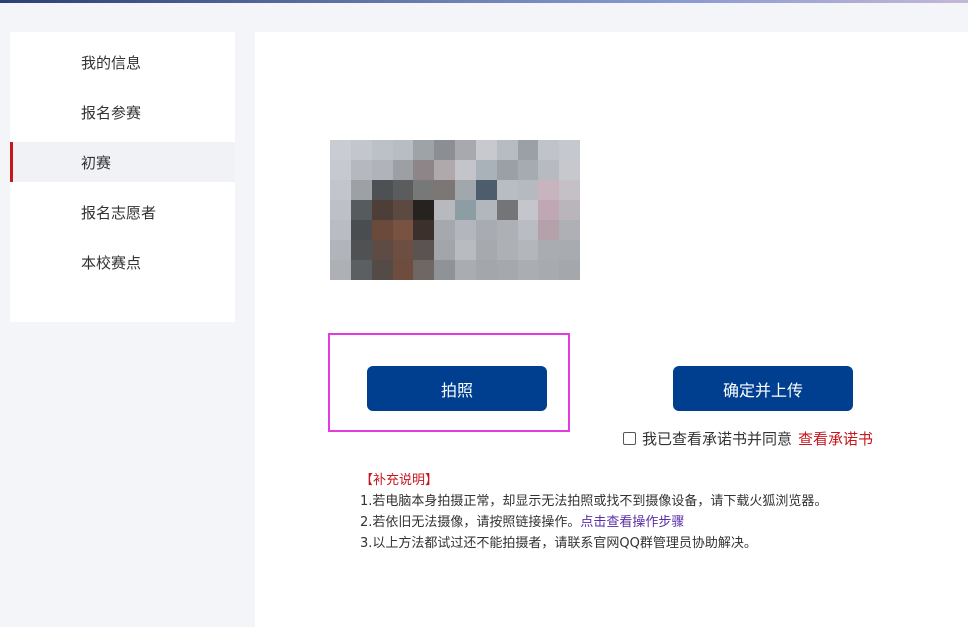 This screenshot has width=968, height=627. I want to click on note-line-3: 3.以上方法都试过还不能拍摄者，请联系官网QQ群管理员协助解决。, so click(558, 543).